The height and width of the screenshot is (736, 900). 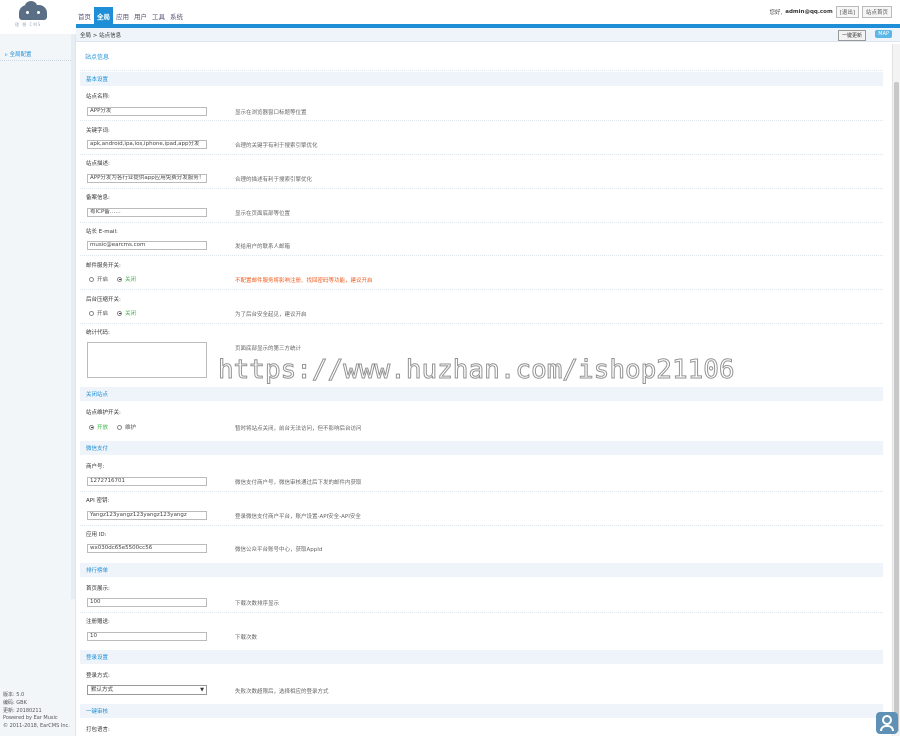 What do you see at coordinates (36, 726) in the screenshot?
I see `copyright-text: © 2011-2018, EarCMS Inc.` at bounding box center [36, 726].